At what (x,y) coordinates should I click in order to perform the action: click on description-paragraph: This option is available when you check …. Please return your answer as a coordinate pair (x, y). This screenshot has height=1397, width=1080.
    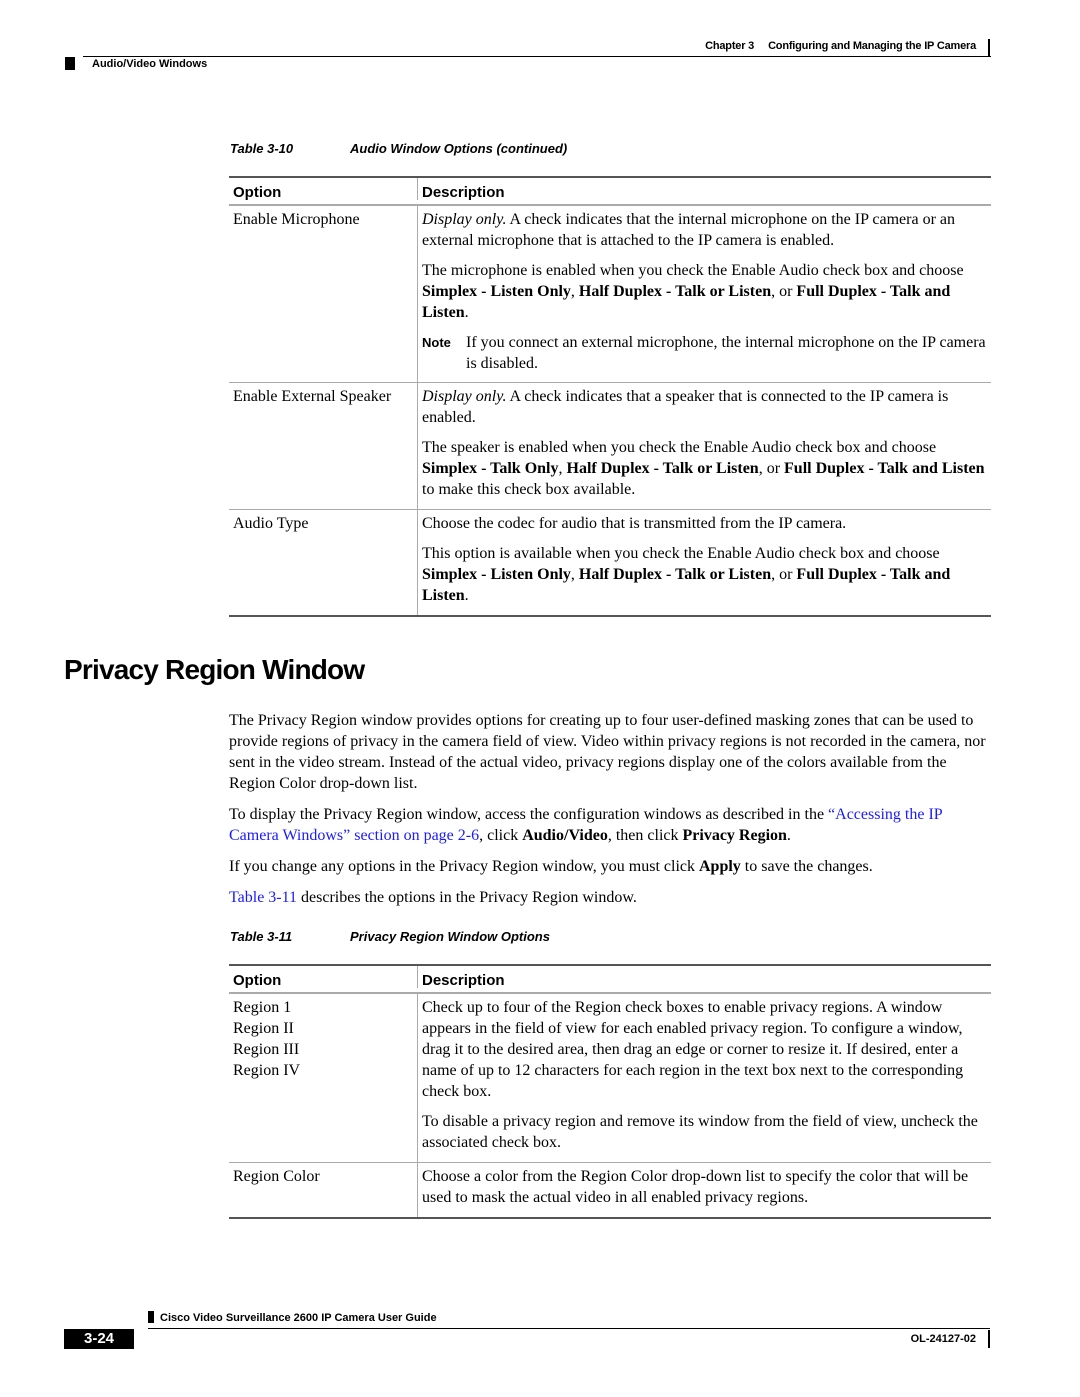
    Looking at the image, I should click on (686, 574).